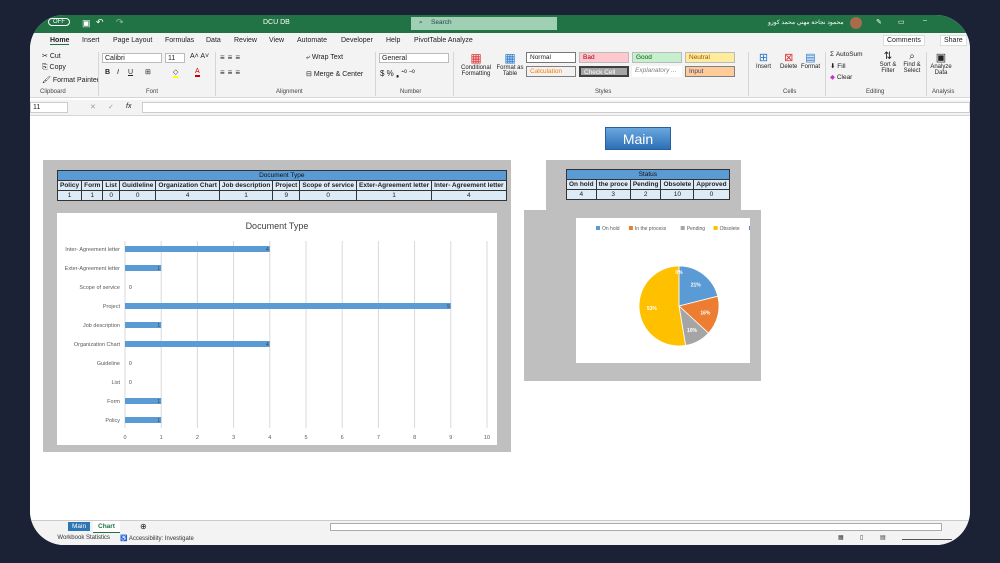  I want to click on table-cell: 3, so click(613, 194).